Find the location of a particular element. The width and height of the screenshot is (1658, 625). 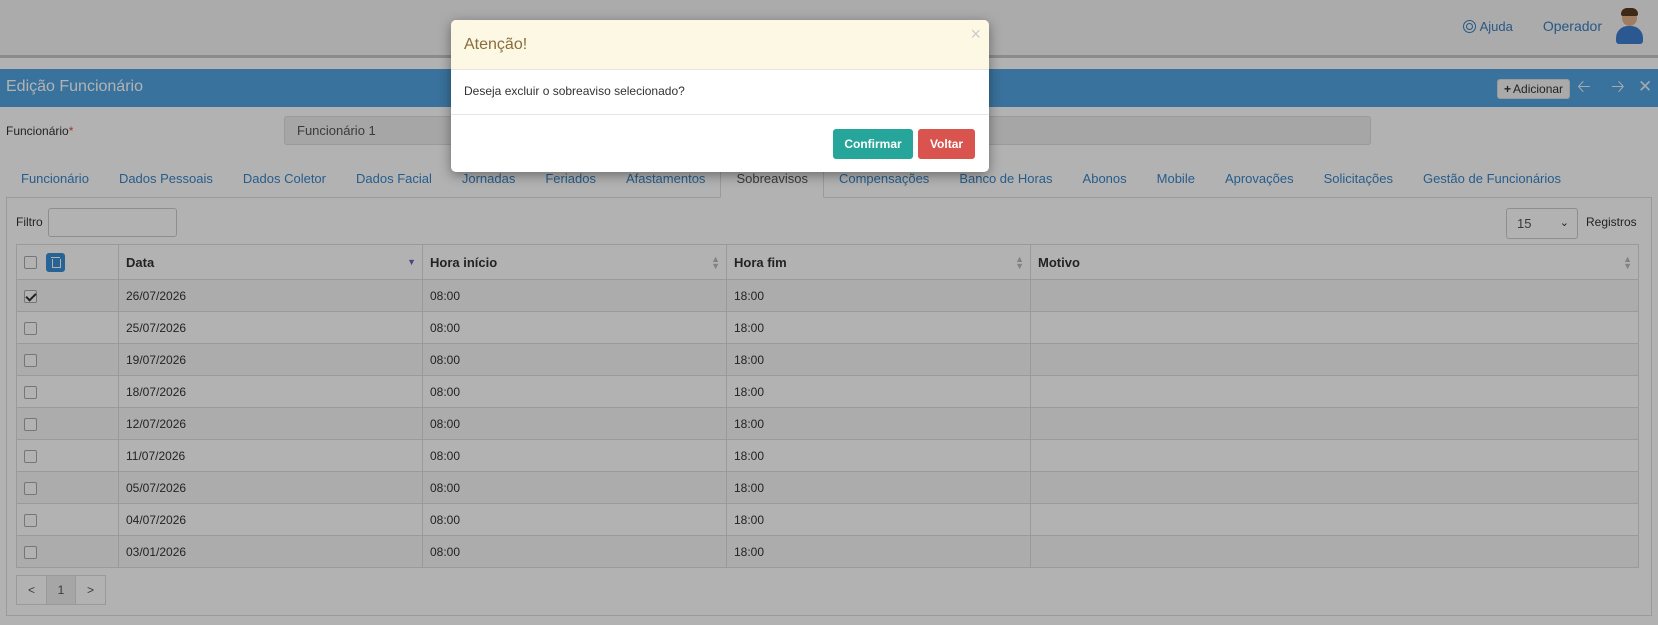

dialog-message: Deseja excluir o sobreaviso selecionado? is located at coordinates (720, 92).